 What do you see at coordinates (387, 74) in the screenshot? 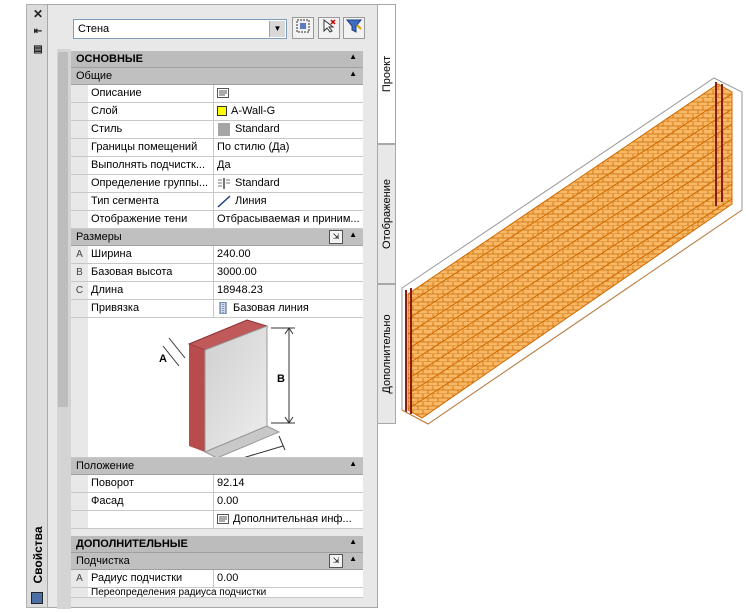
I see `tab-project: Проект` at bounding box center [387, 74].